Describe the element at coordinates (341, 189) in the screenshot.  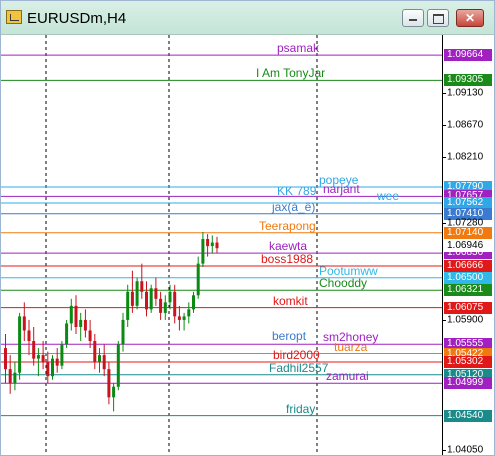
I see `level-label: narjant` at that location.